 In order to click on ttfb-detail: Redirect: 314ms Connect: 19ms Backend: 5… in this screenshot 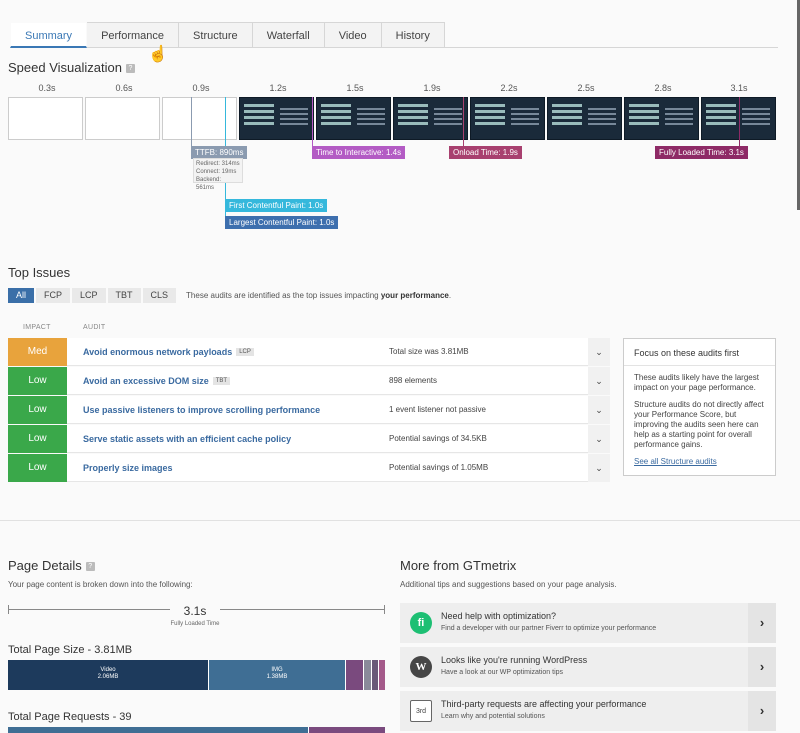, I will do `click(218, 174)`.